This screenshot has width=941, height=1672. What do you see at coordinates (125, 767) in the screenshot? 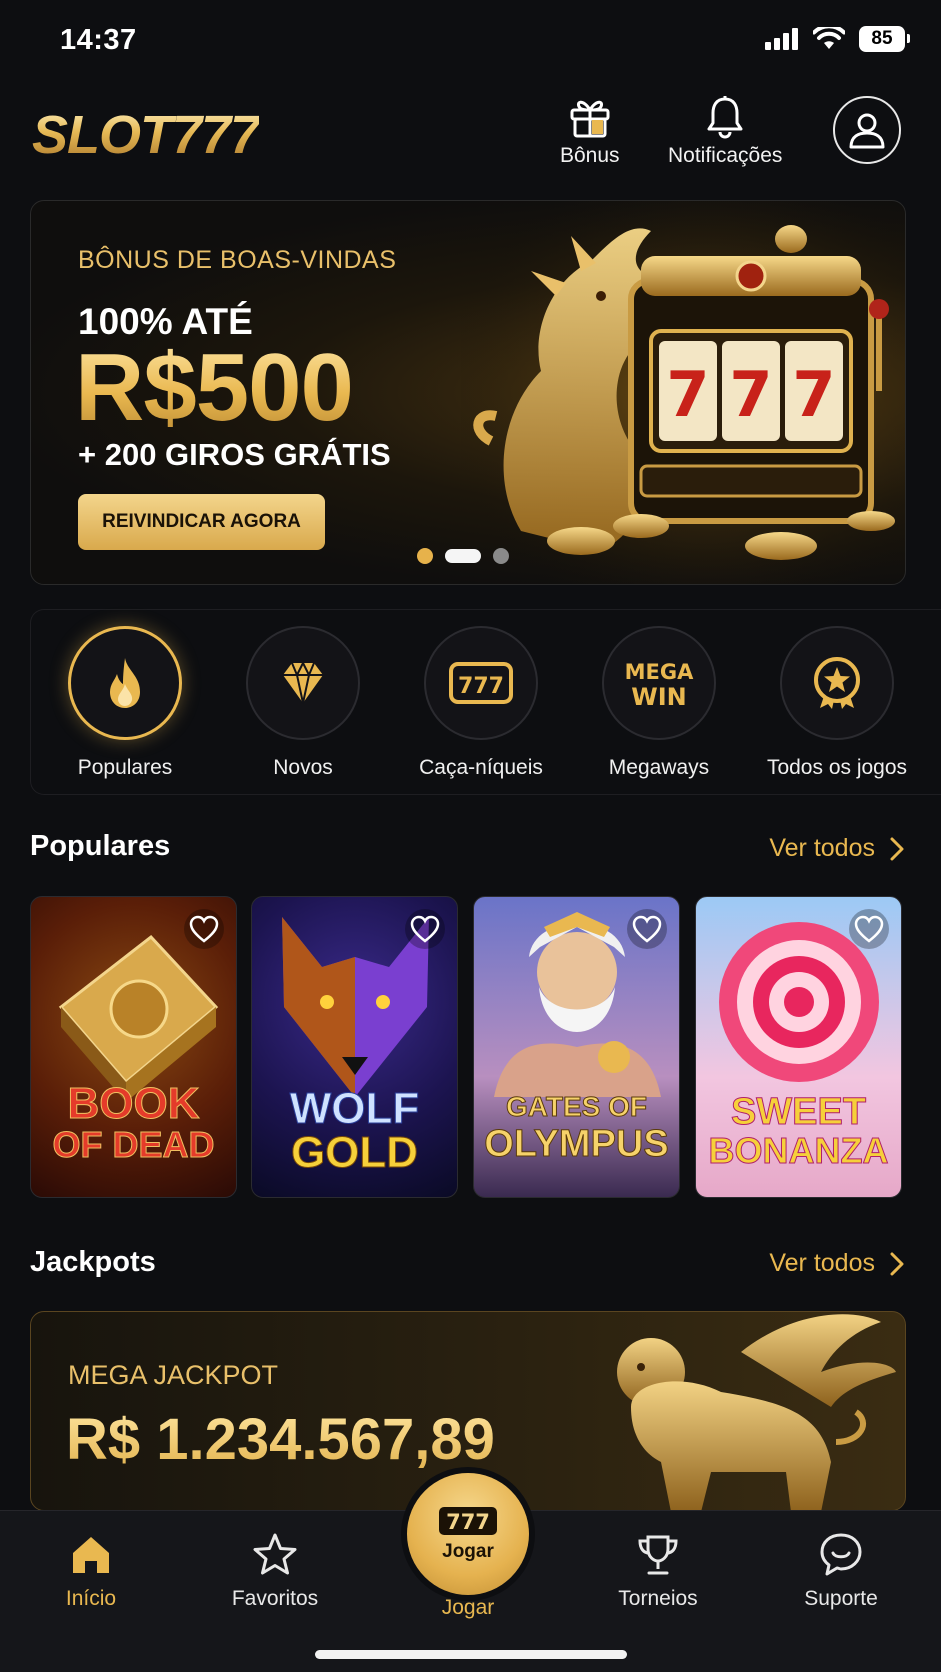
I see `category-label: Populares` at bounding box center [125, 767].